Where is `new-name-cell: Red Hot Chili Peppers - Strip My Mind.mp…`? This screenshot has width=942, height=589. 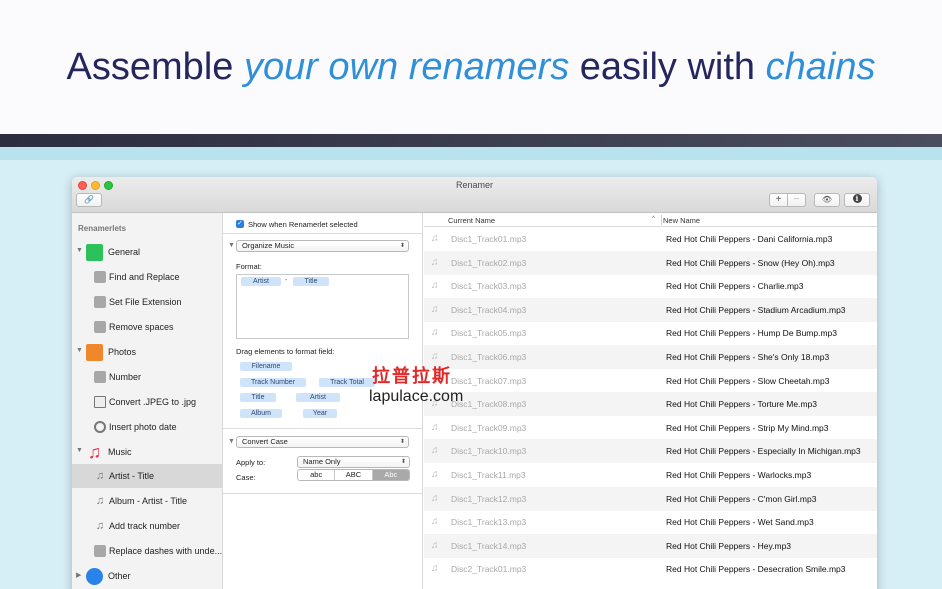 new-name-cell: Red Hot Chili Peppers - Strip My Mind.mp… is located at coordinates (747, 427).